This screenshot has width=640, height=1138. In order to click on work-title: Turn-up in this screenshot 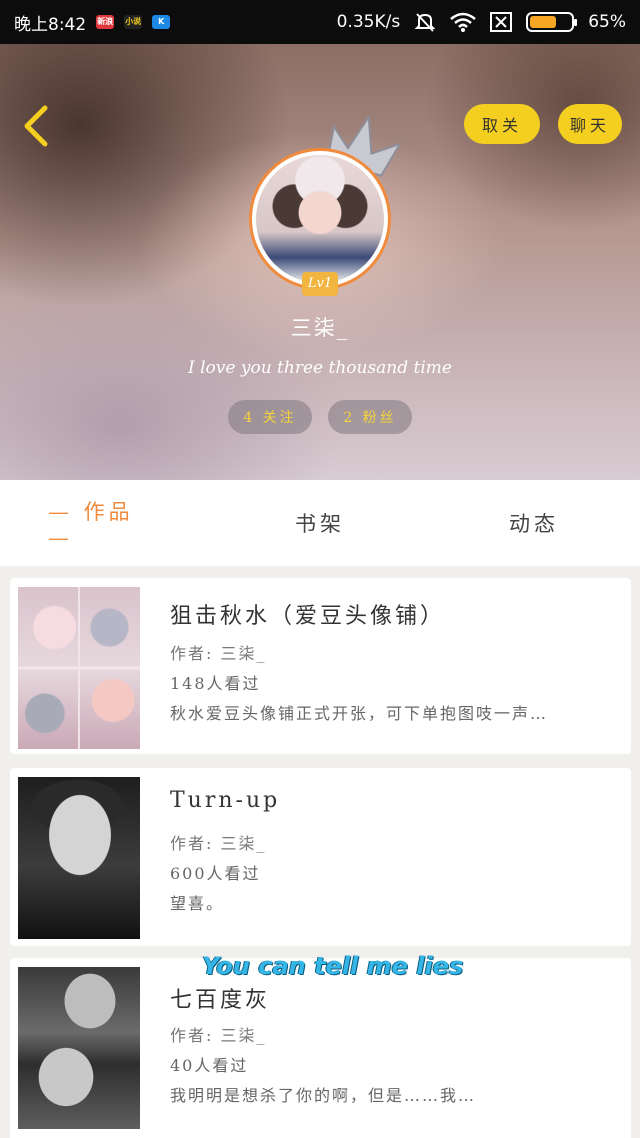, I will do `click(225, 800)`.